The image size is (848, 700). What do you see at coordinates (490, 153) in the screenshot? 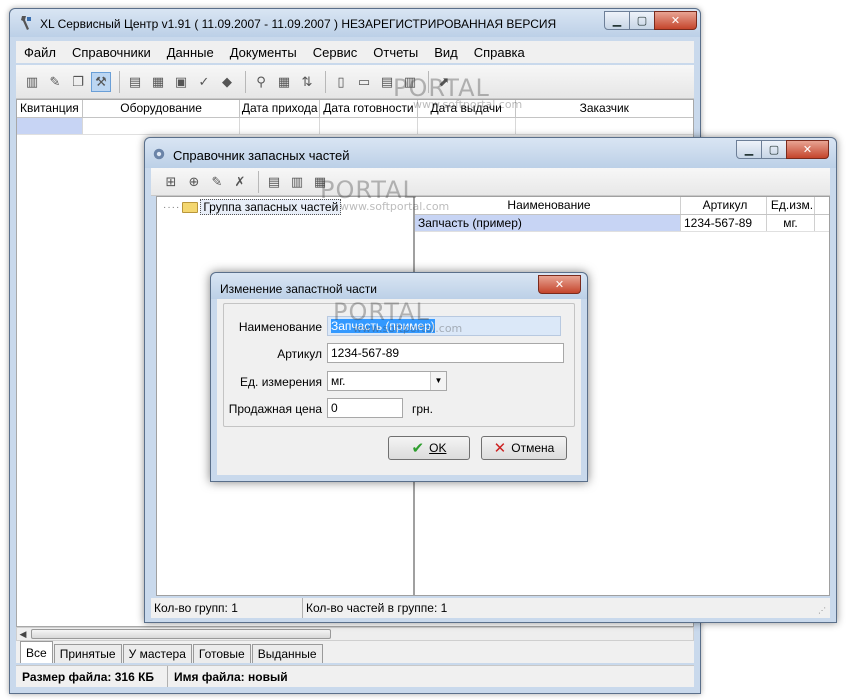
I see `parts-titlebar: Справочник запасных частей ▁ ▢ ✕` at bounding box center [490, 153].